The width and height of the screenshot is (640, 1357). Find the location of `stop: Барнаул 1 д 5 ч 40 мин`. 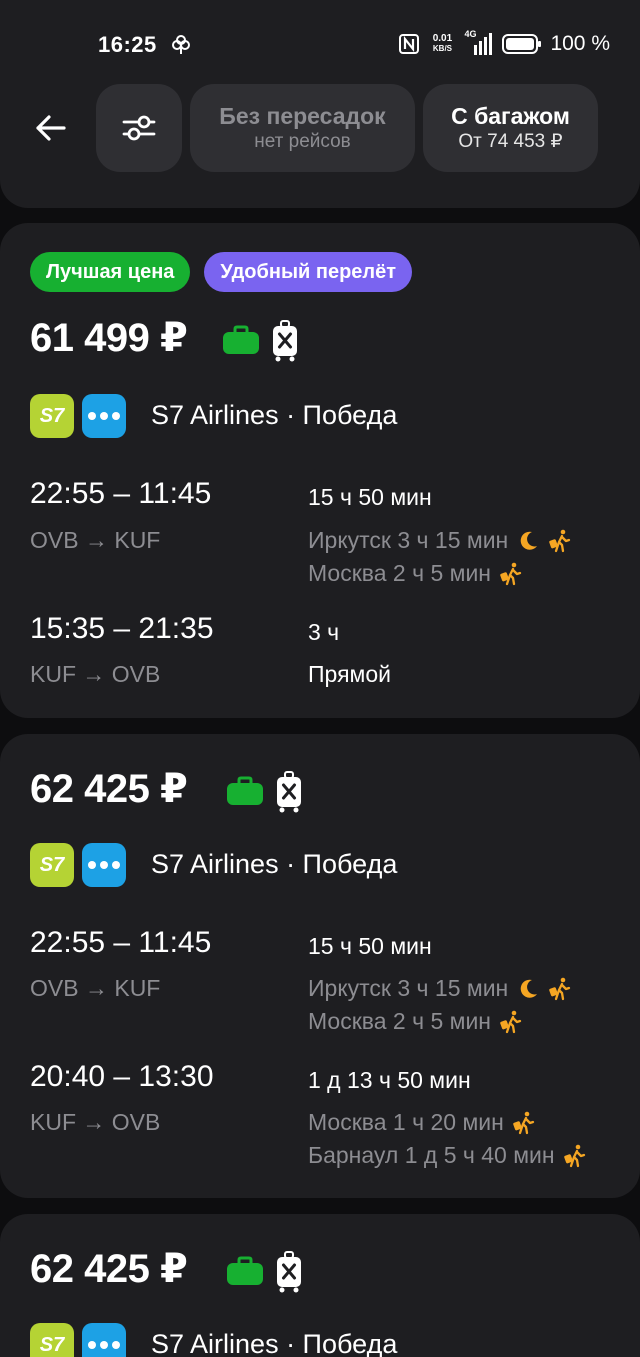

stop: Барнаул 1 д 5 ч 40 мин is located at coordinates (447, 1155).